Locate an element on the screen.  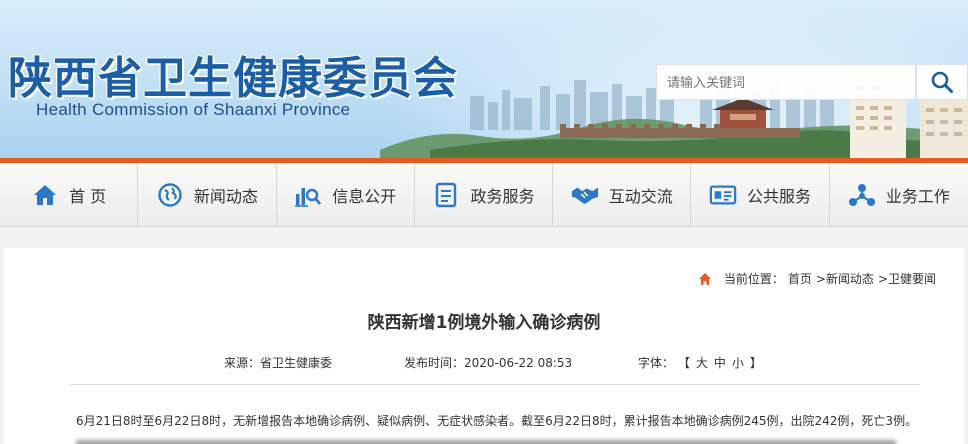
handshake-icon is located at coordinates (585, 195).